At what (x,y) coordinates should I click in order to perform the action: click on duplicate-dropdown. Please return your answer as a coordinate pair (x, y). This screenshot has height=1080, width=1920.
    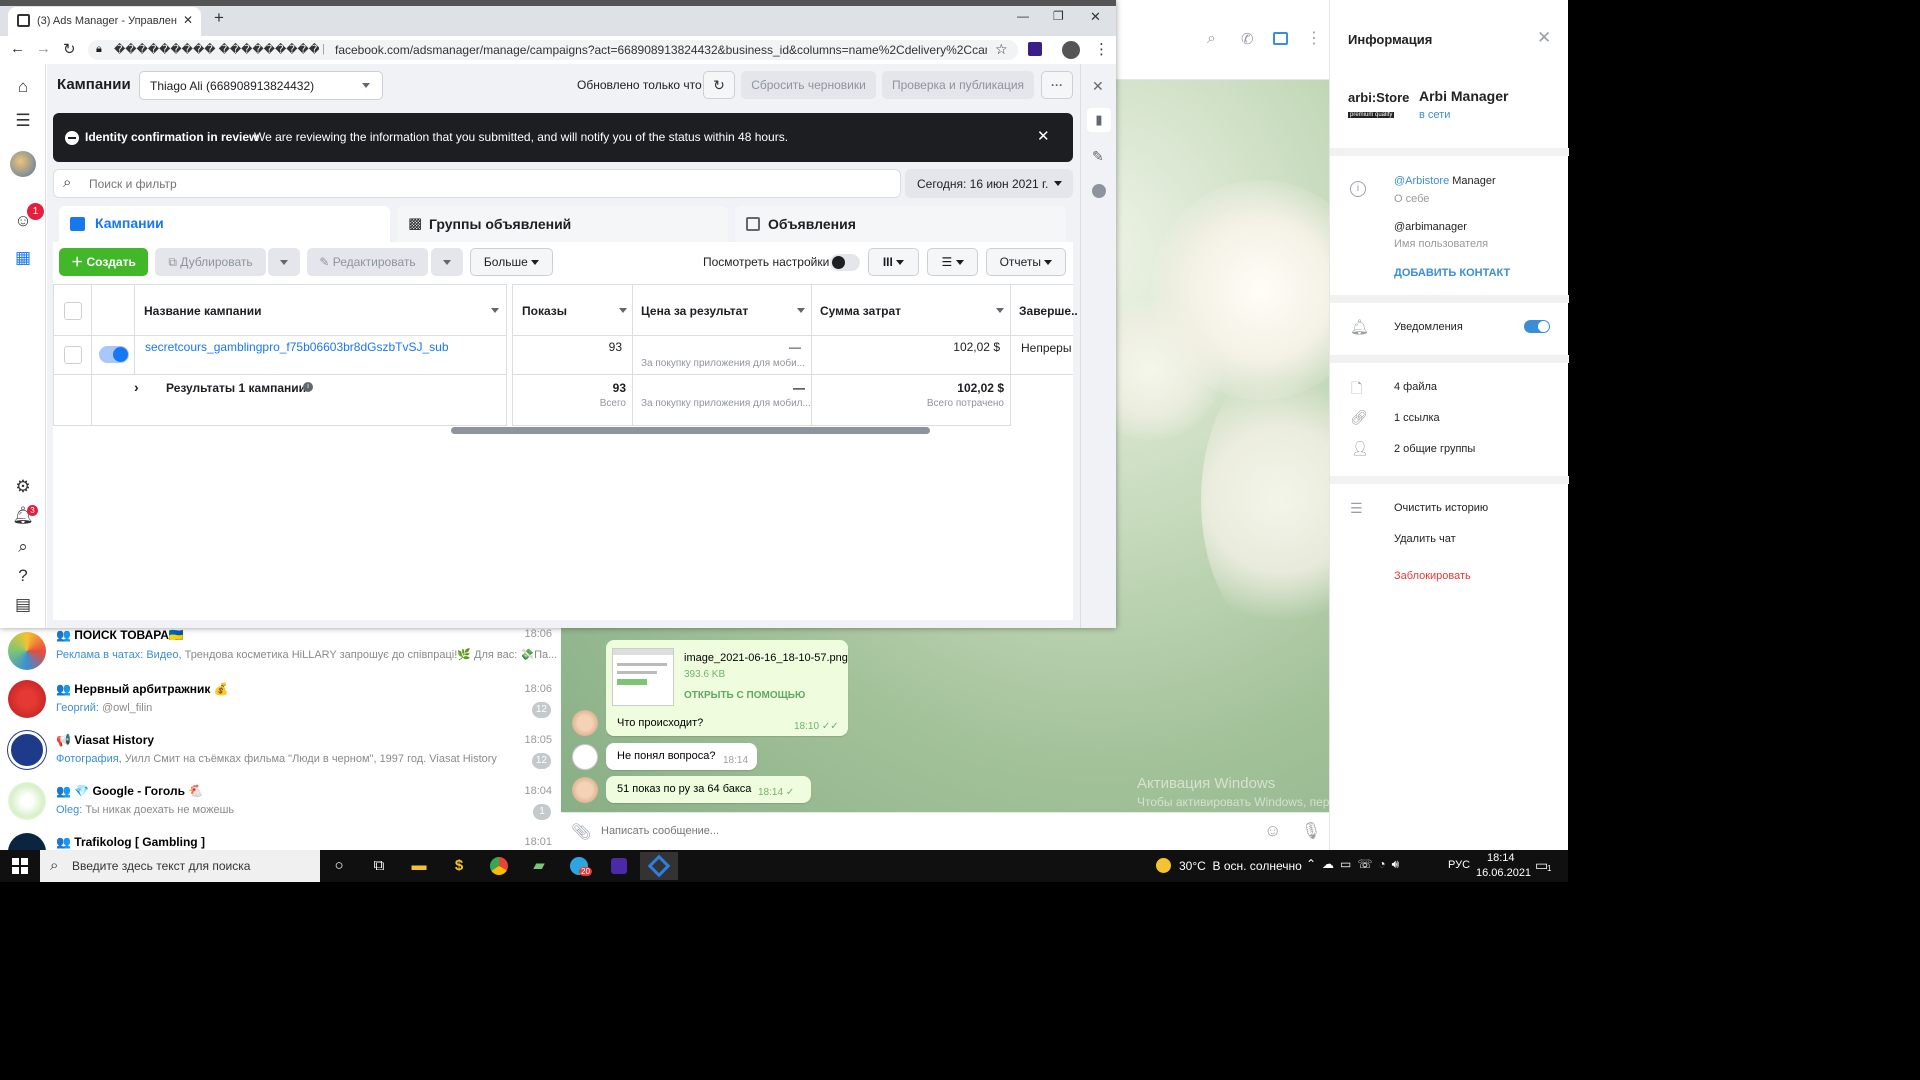
    Looking at the image, I should click on (284, 262).